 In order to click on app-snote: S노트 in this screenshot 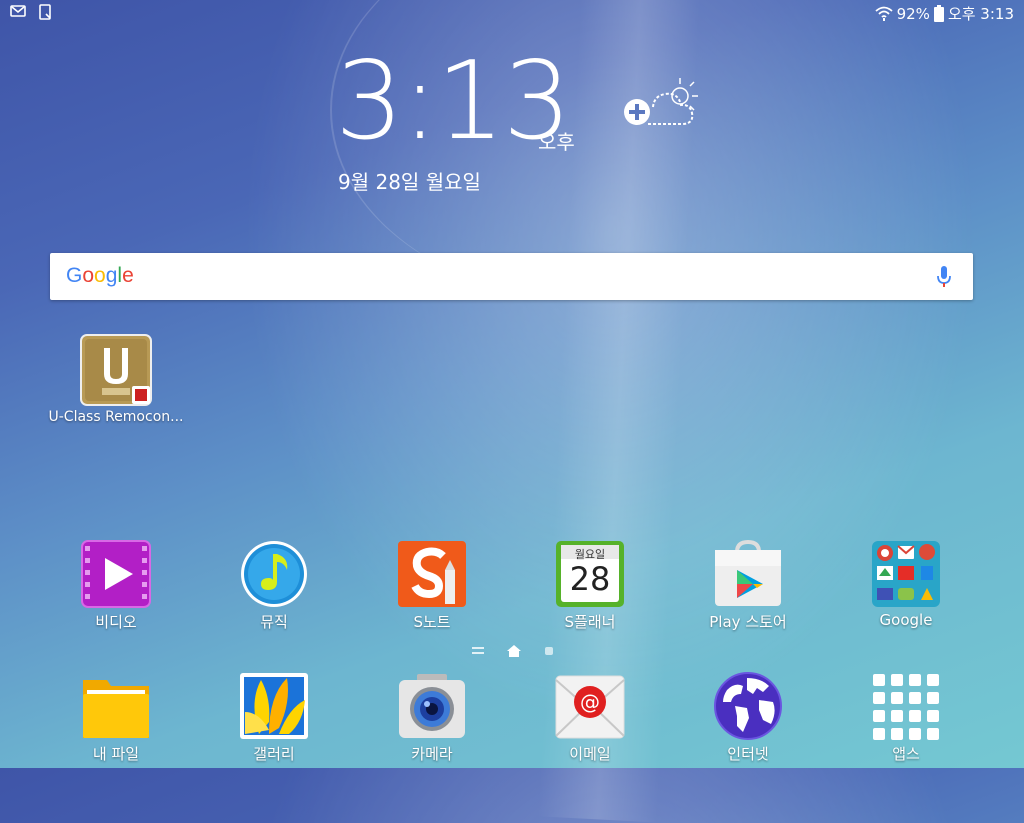, I will do `click(432, 586)`.